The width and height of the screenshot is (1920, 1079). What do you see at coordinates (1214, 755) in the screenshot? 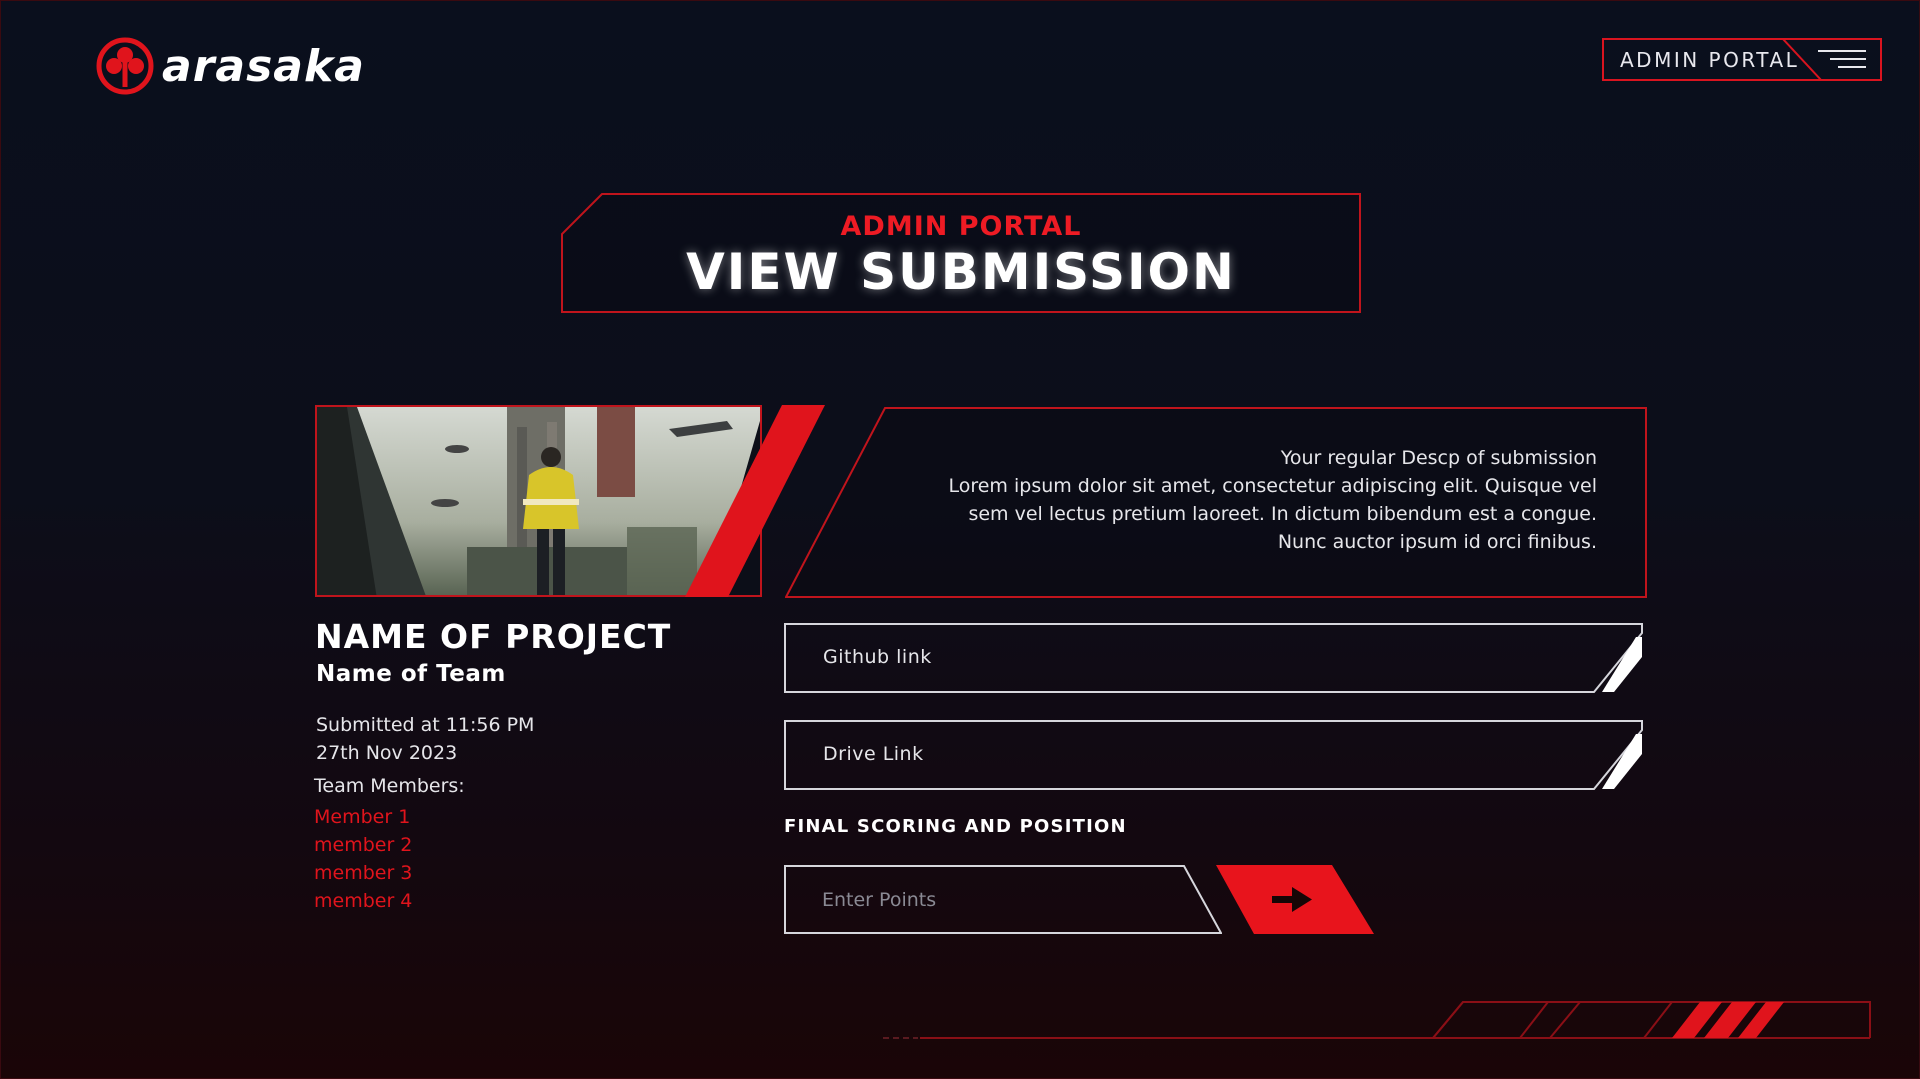
I see `drive-link-field: Drive Link` at bounding box center [1214, 755].